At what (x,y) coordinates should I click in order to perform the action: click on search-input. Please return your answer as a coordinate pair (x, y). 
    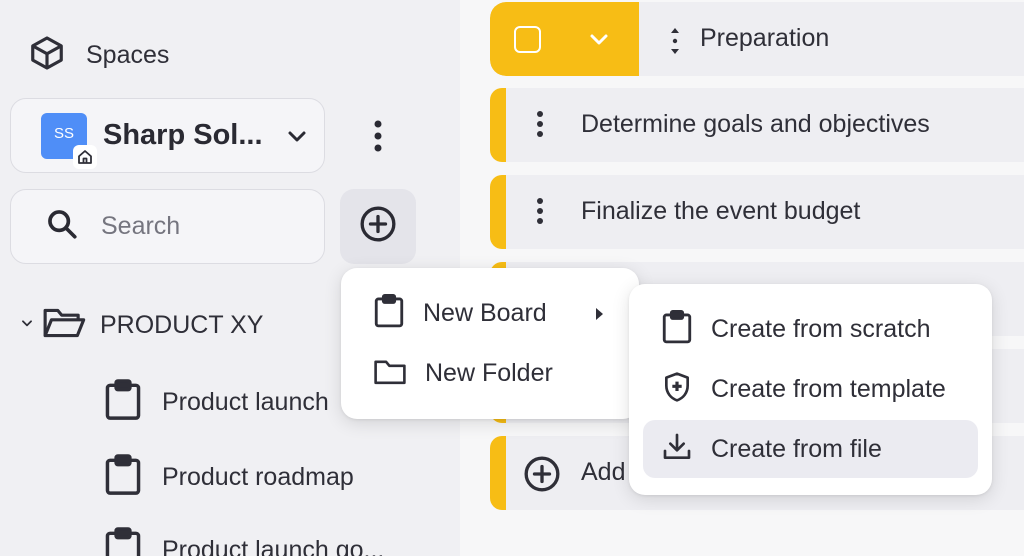
    Looking at the image, I should click on (201, 226).